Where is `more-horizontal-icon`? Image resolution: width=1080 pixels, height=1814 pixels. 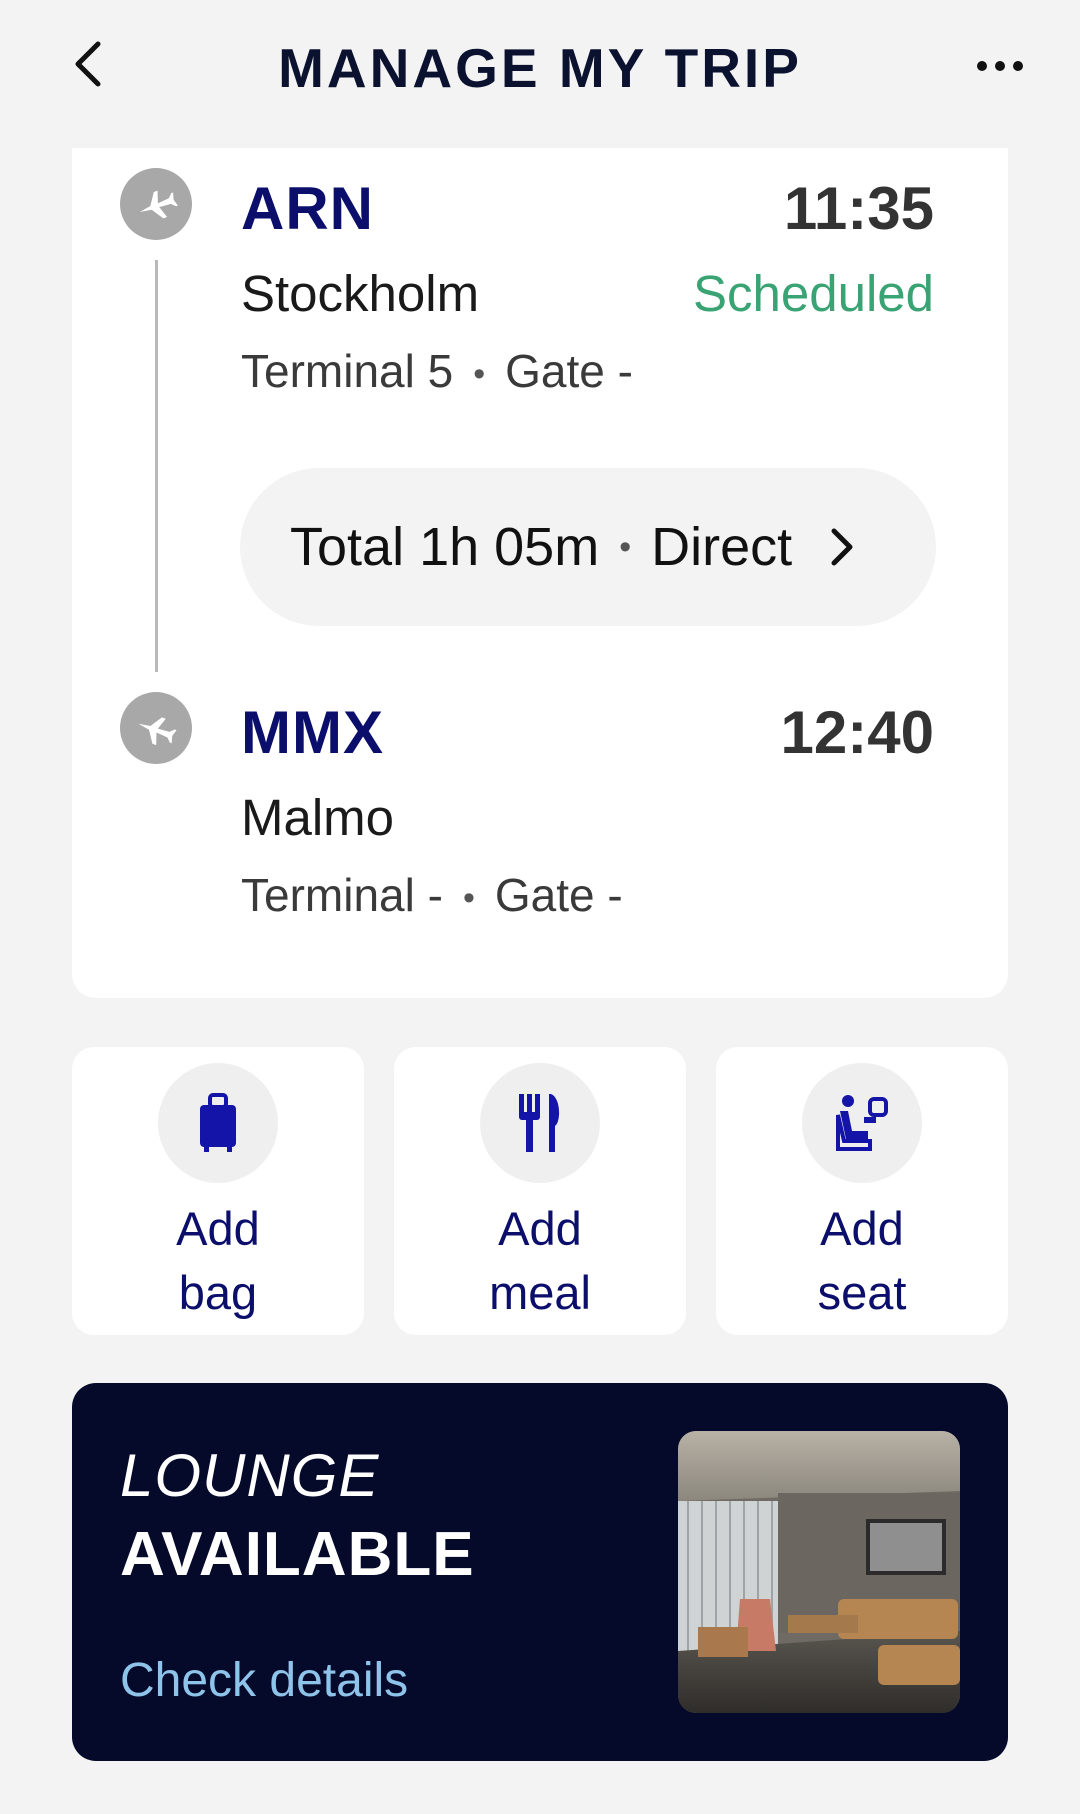 more-horizontal-icon is located at coordinates (1000, 66).